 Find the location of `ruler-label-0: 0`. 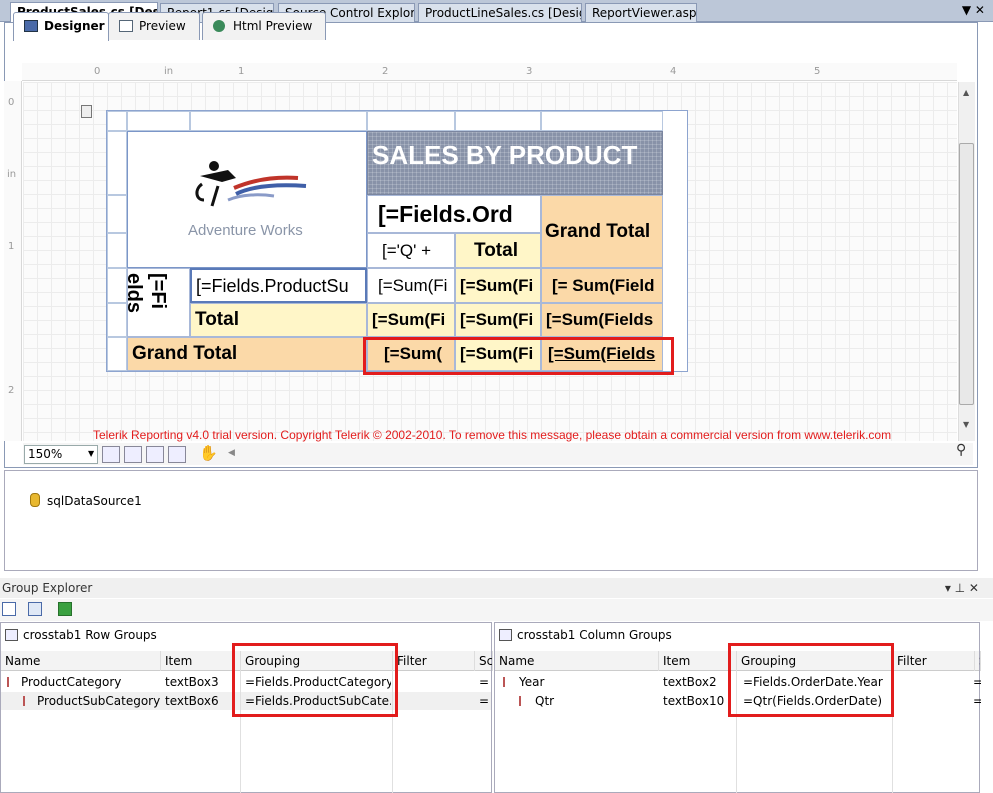

ruler-label-0: 0 is located at coordinates (97, 71).